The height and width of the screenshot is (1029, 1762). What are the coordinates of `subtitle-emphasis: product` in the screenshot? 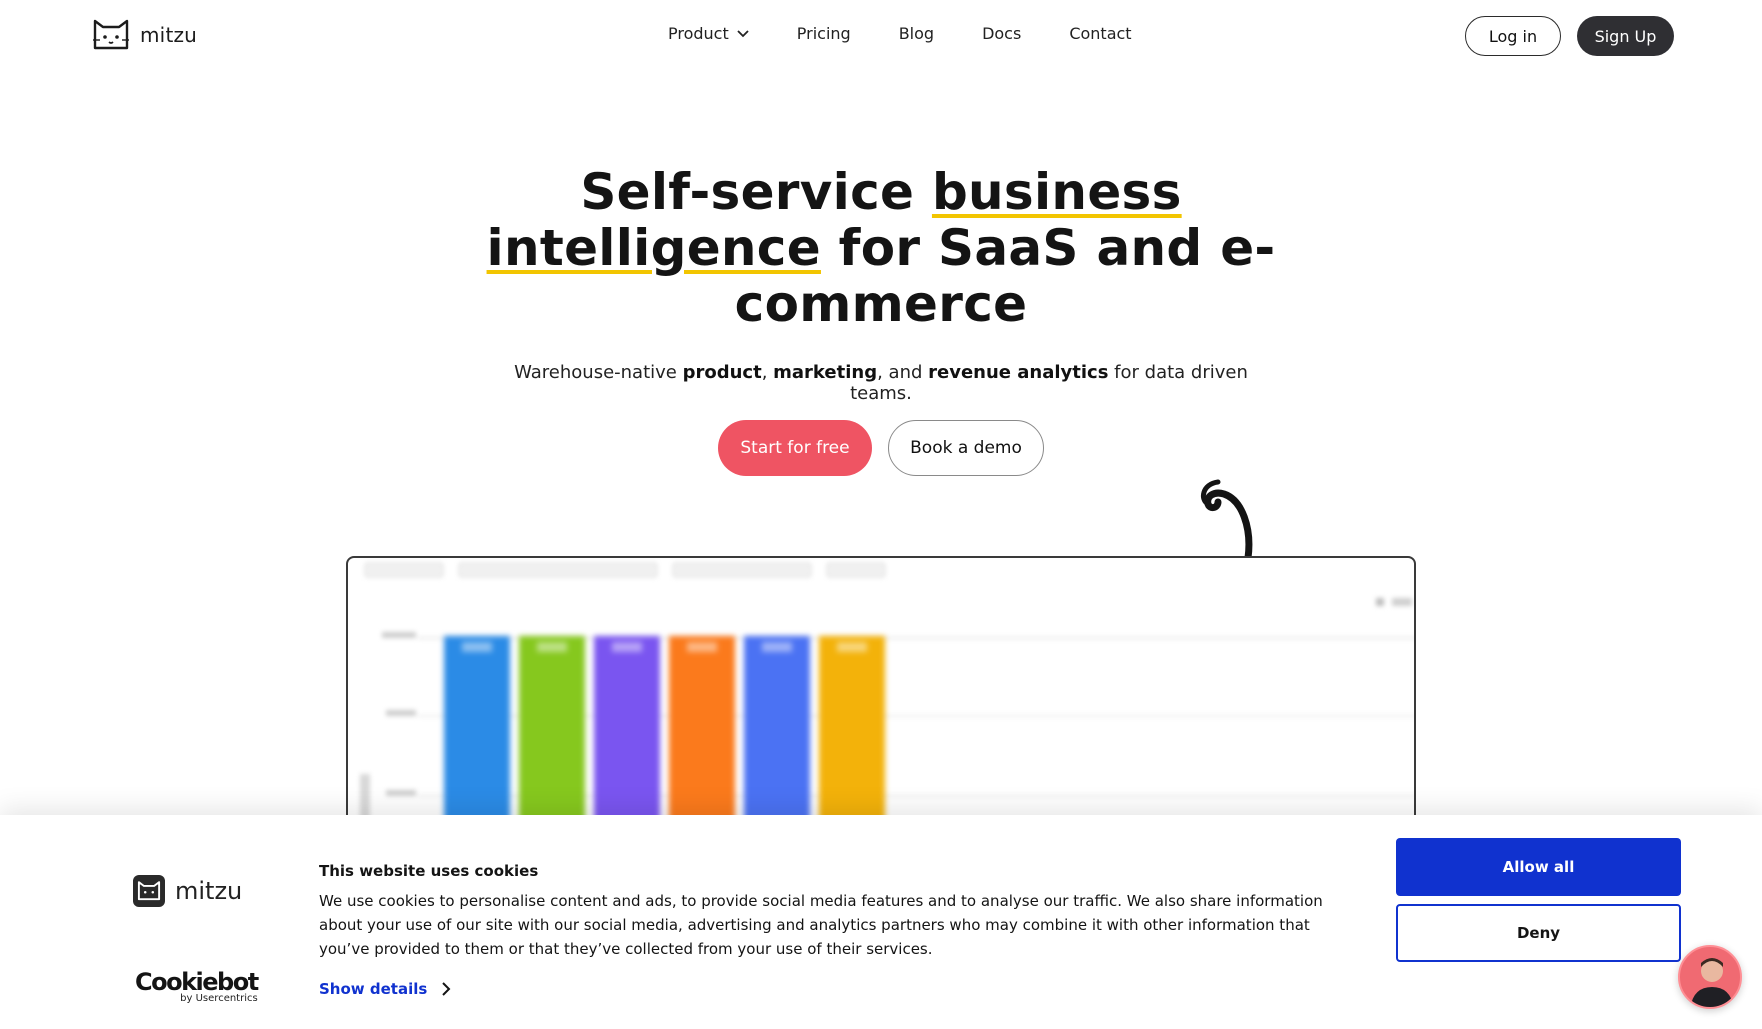 It's located at (722, 372).